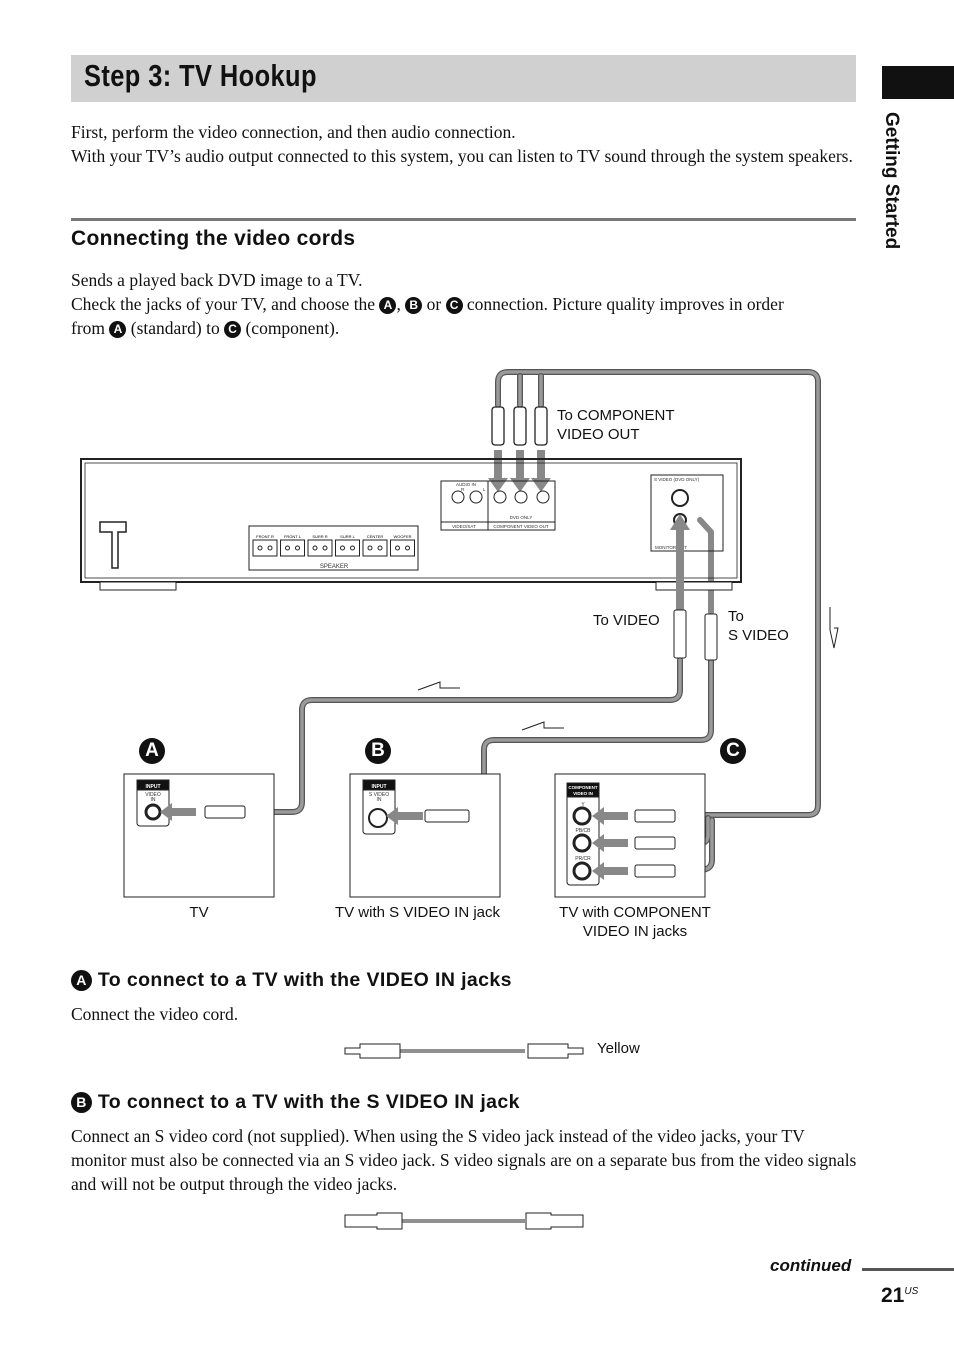 This screenshot has width=954, height=1352. Describe the element at coordinates (155, 1014) in the screenshot. I see `body-text: Connect the video cord.` at that location.